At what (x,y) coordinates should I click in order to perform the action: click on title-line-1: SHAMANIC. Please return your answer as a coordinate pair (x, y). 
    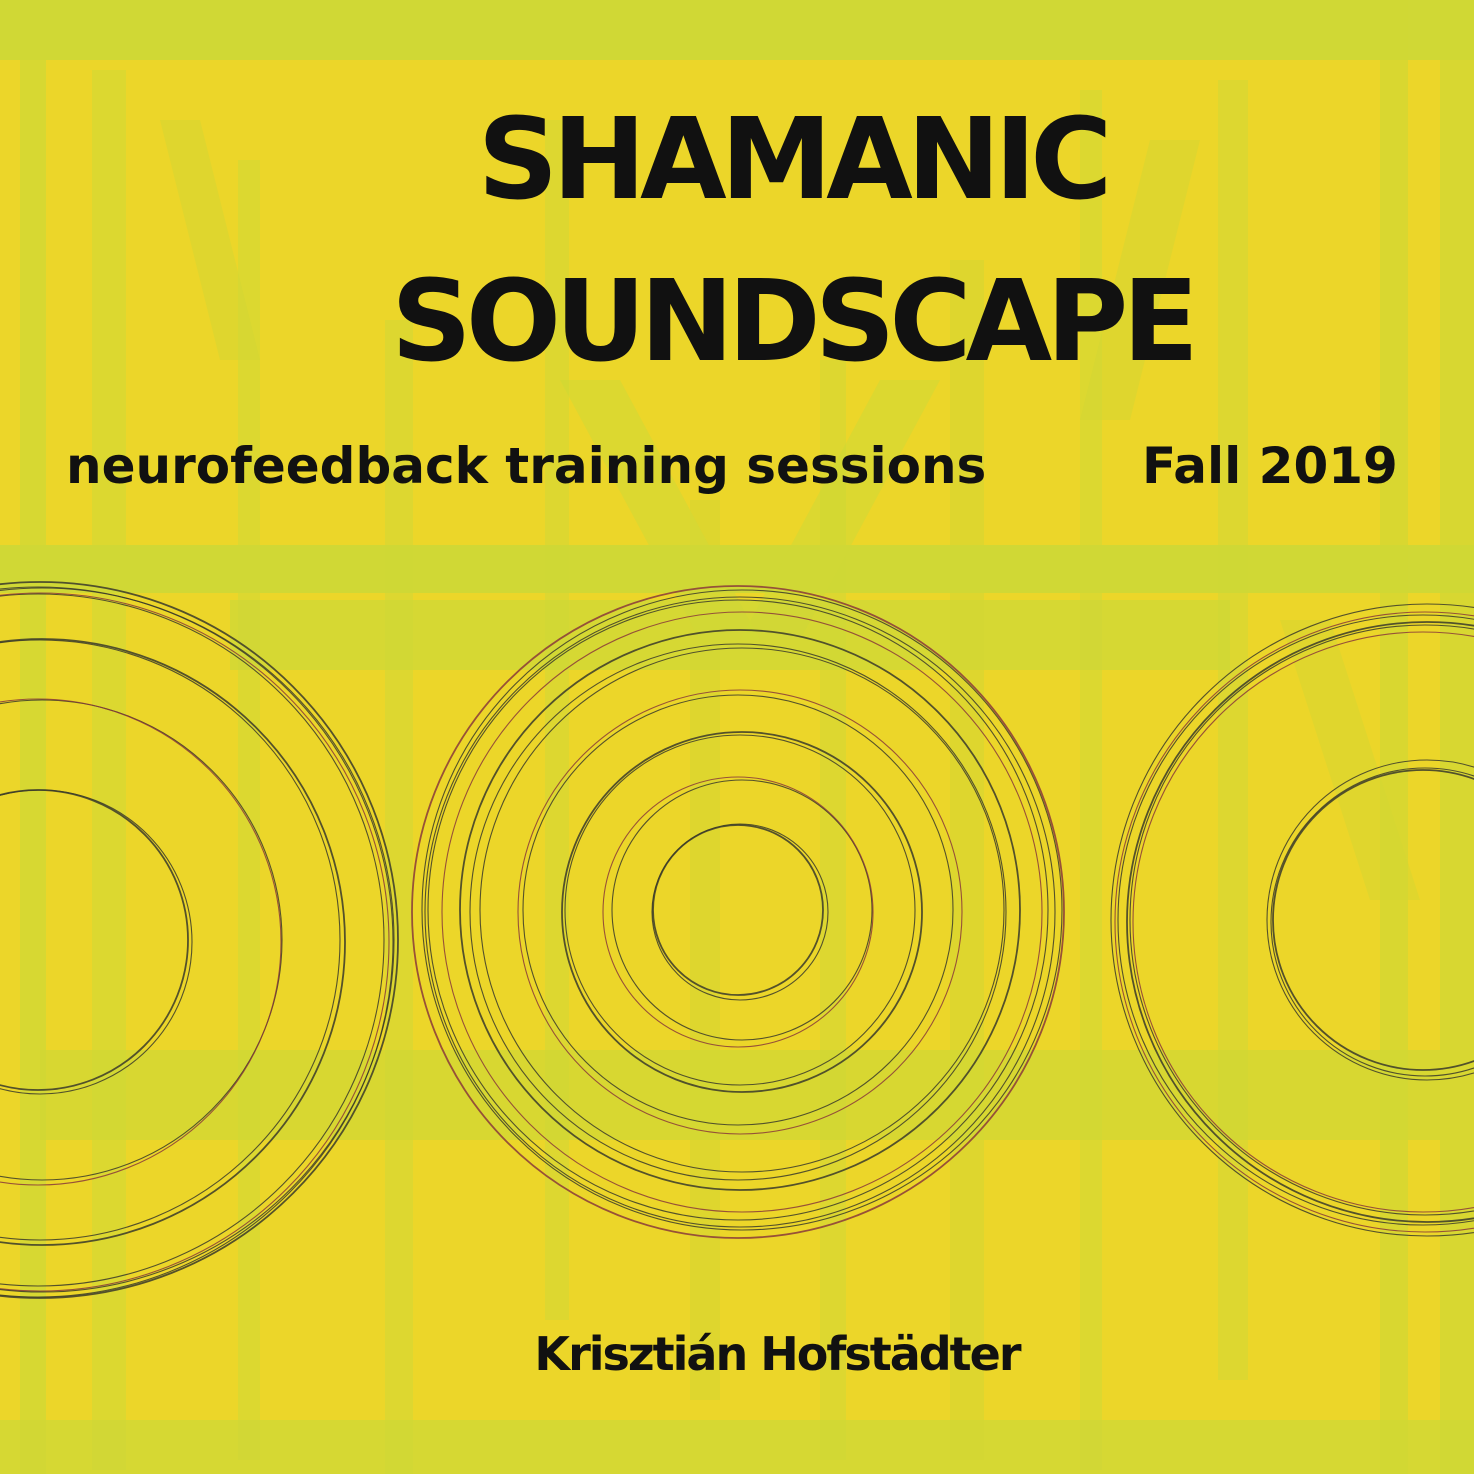
    Looking at the image, I should click on (795, 160).